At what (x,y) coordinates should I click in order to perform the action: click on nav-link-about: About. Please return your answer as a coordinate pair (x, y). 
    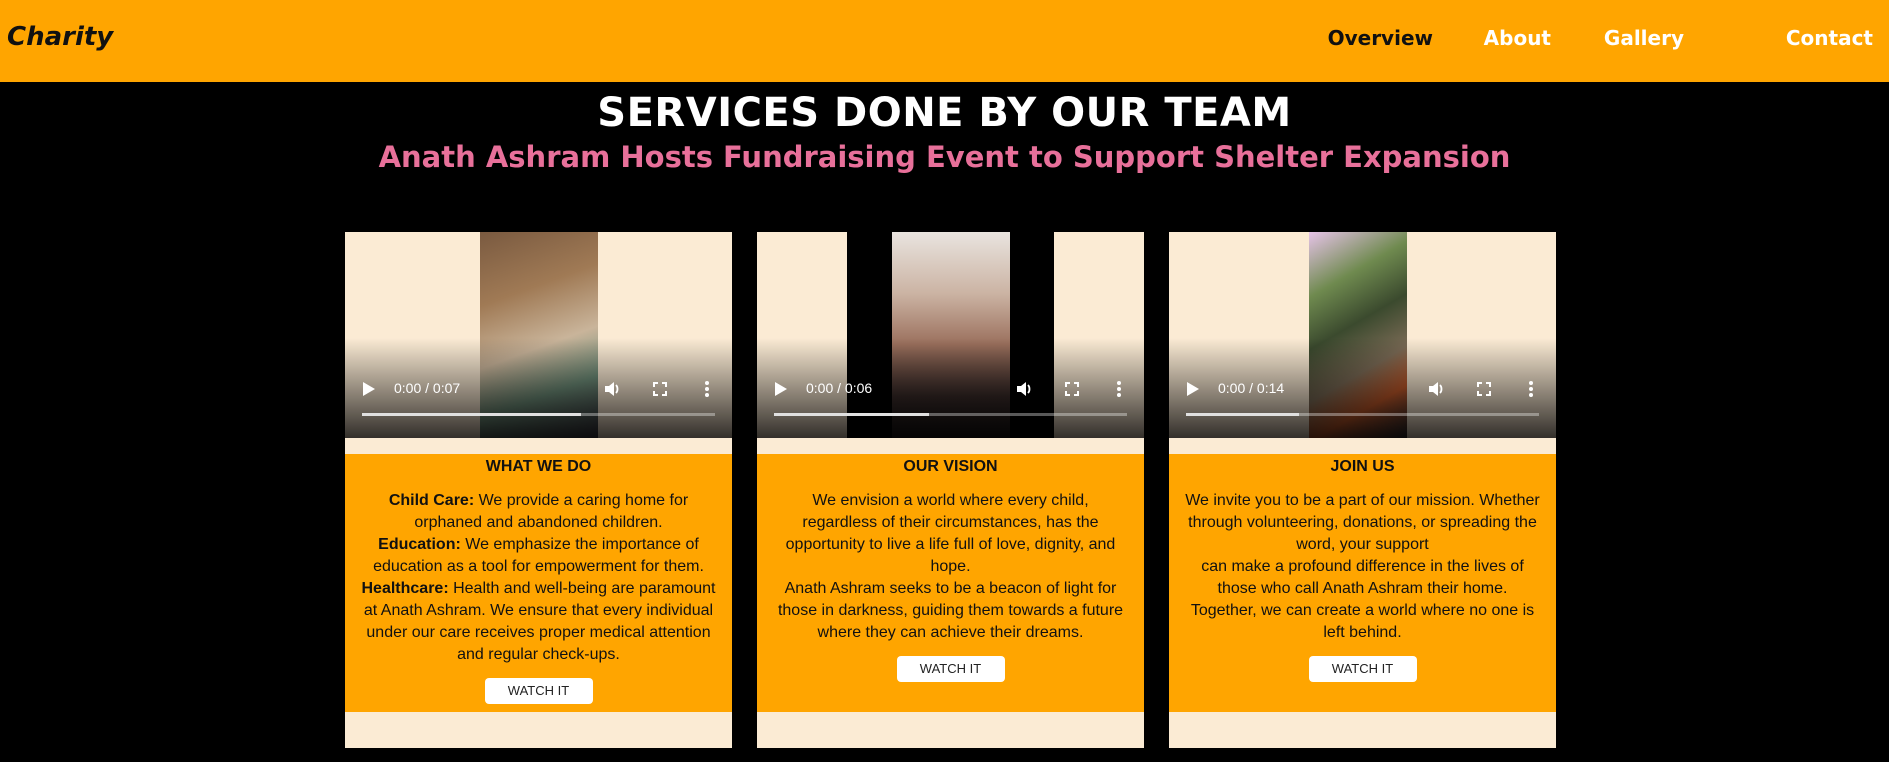
    Looking at the image, I should click on (1517, 38).